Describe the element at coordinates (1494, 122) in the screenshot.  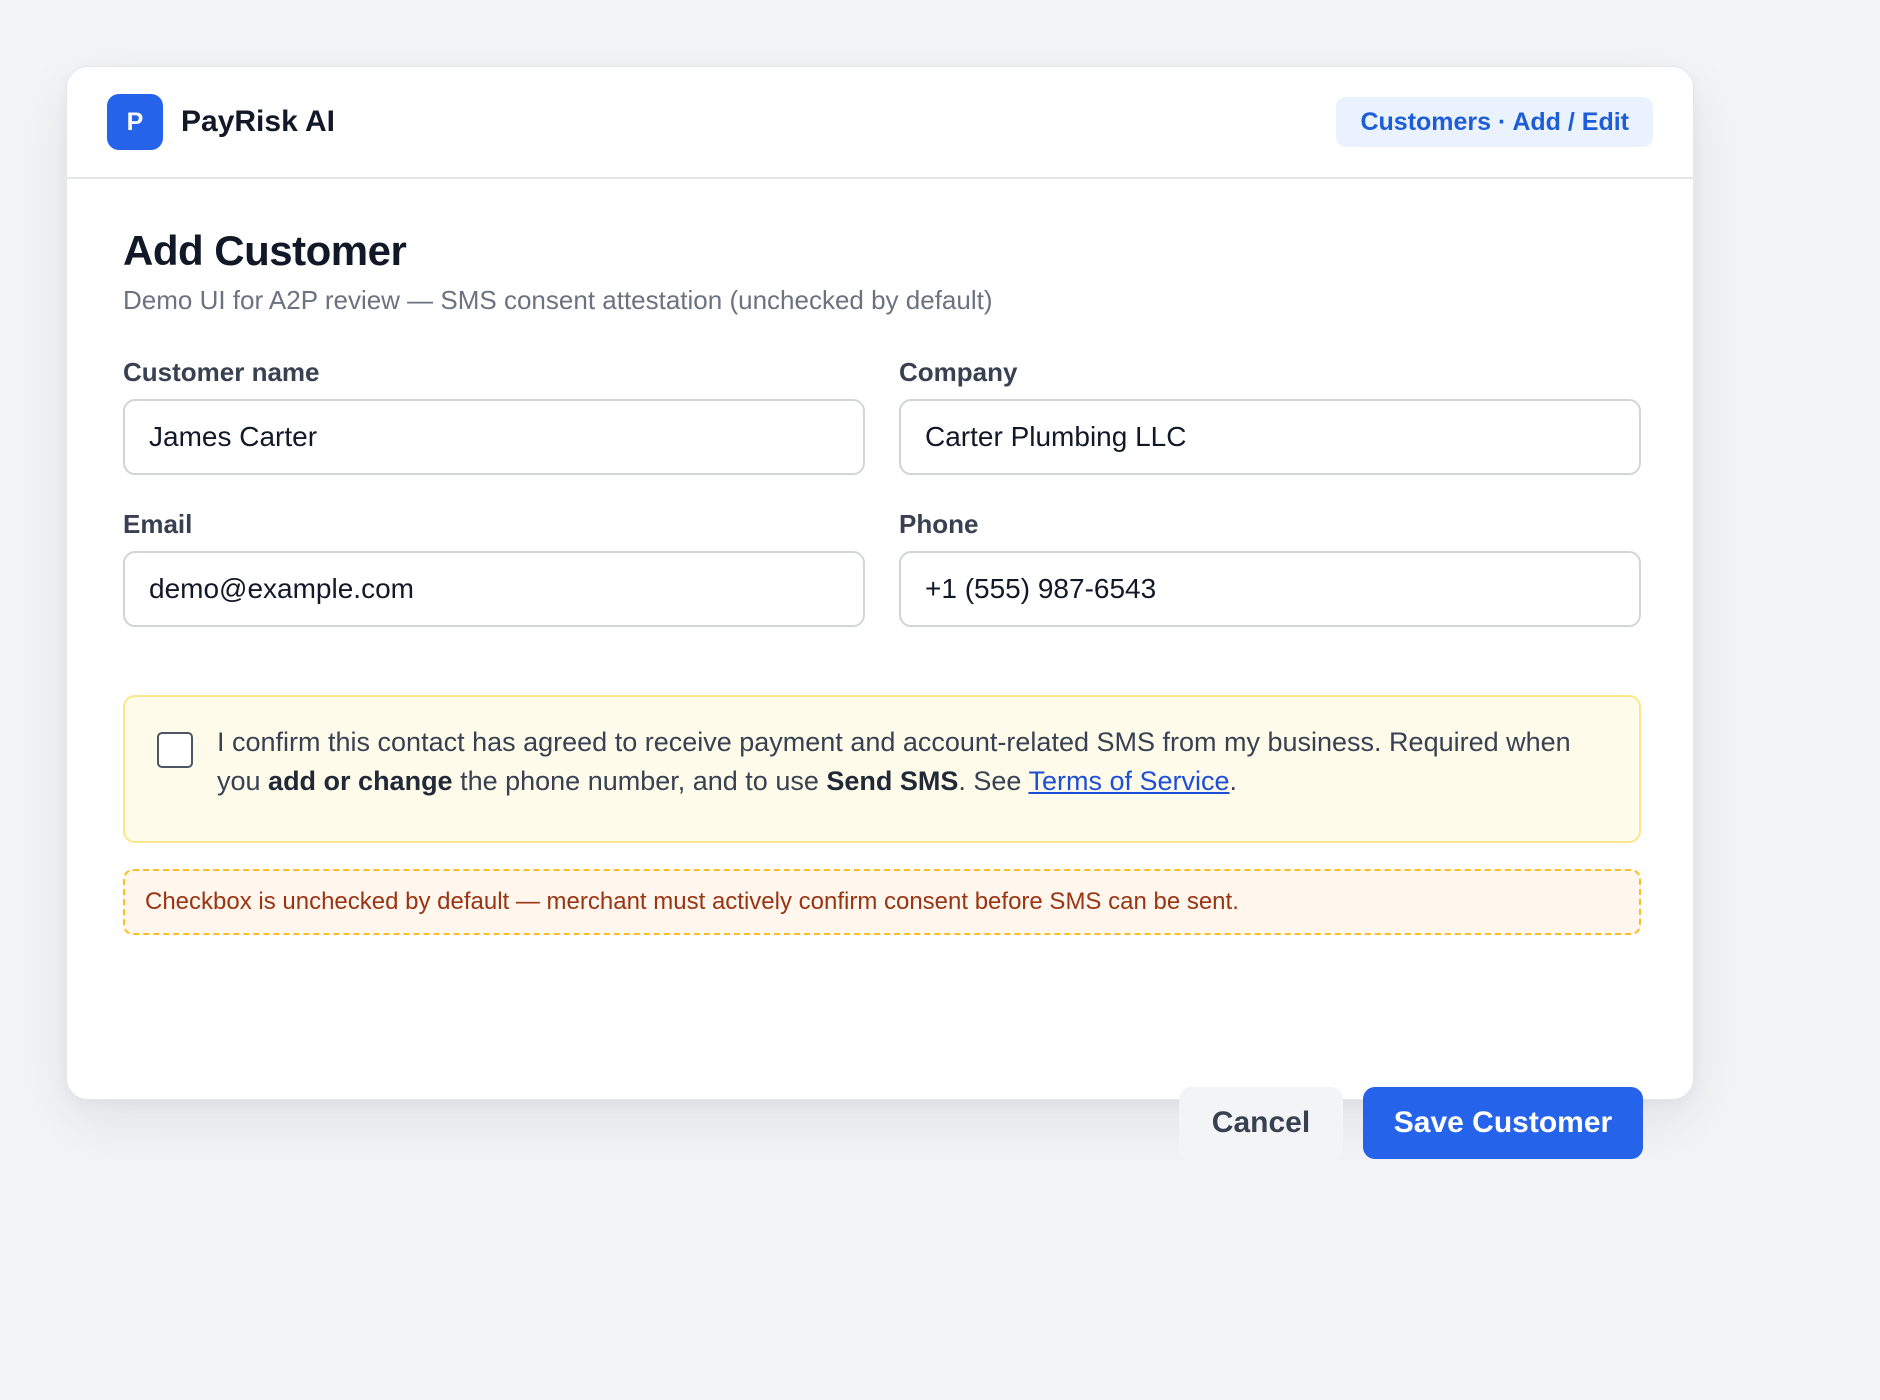
I see `breadcrumb: Customers · Add / Edit` at that location.